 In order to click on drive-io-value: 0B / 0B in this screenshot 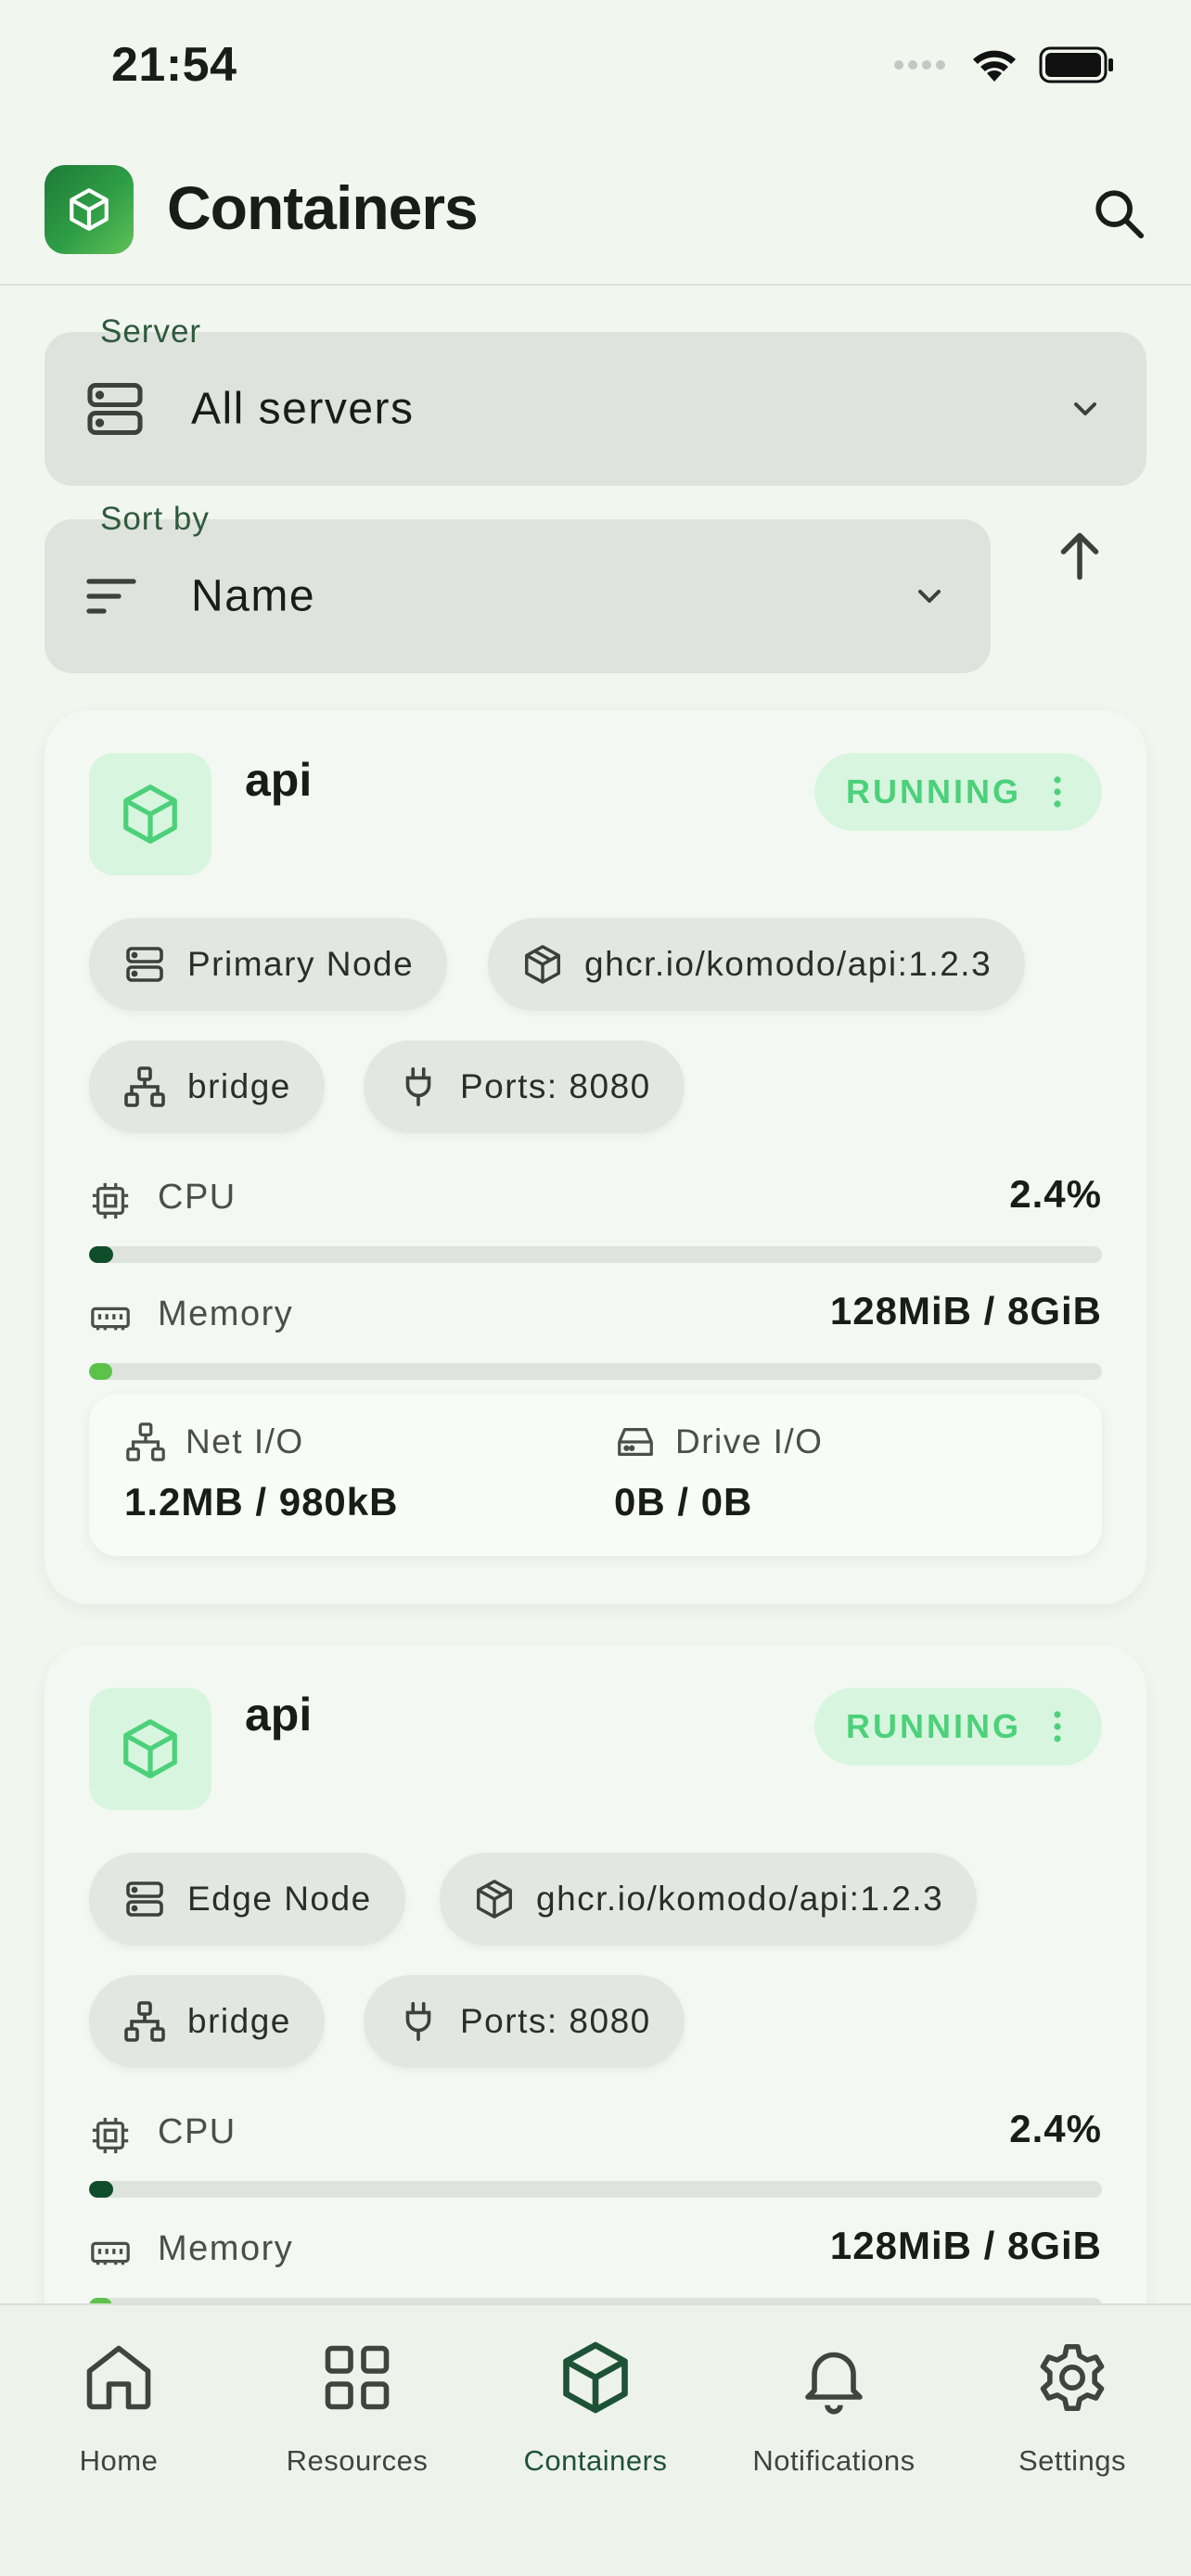, I will do `click(683, 1502)`.